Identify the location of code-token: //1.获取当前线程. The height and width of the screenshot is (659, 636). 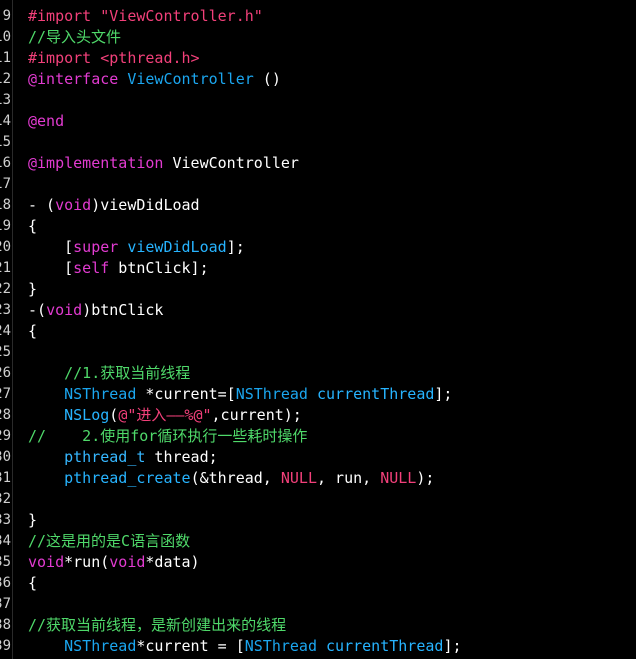
(109, 373).